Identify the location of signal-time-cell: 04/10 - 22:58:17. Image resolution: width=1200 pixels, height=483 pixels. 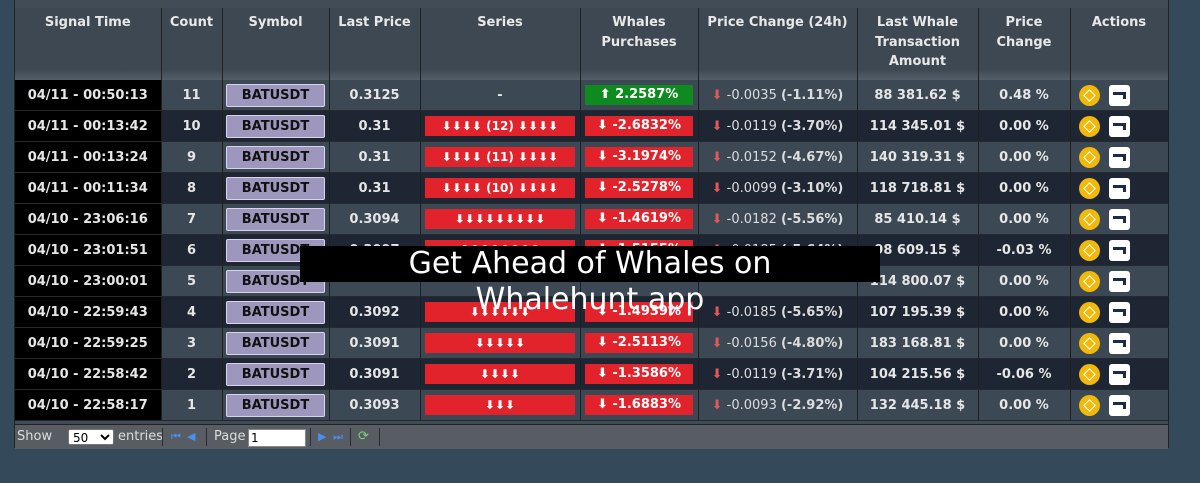
(88, 405).